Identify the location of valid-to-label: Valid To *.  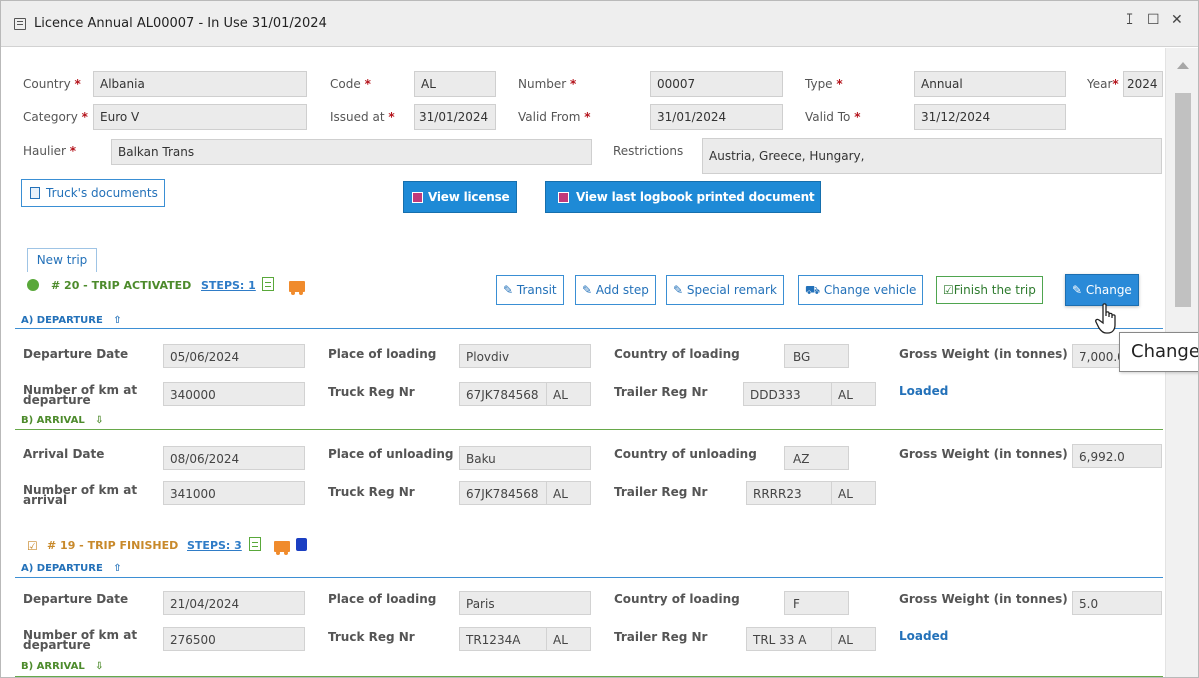
(833, 117).